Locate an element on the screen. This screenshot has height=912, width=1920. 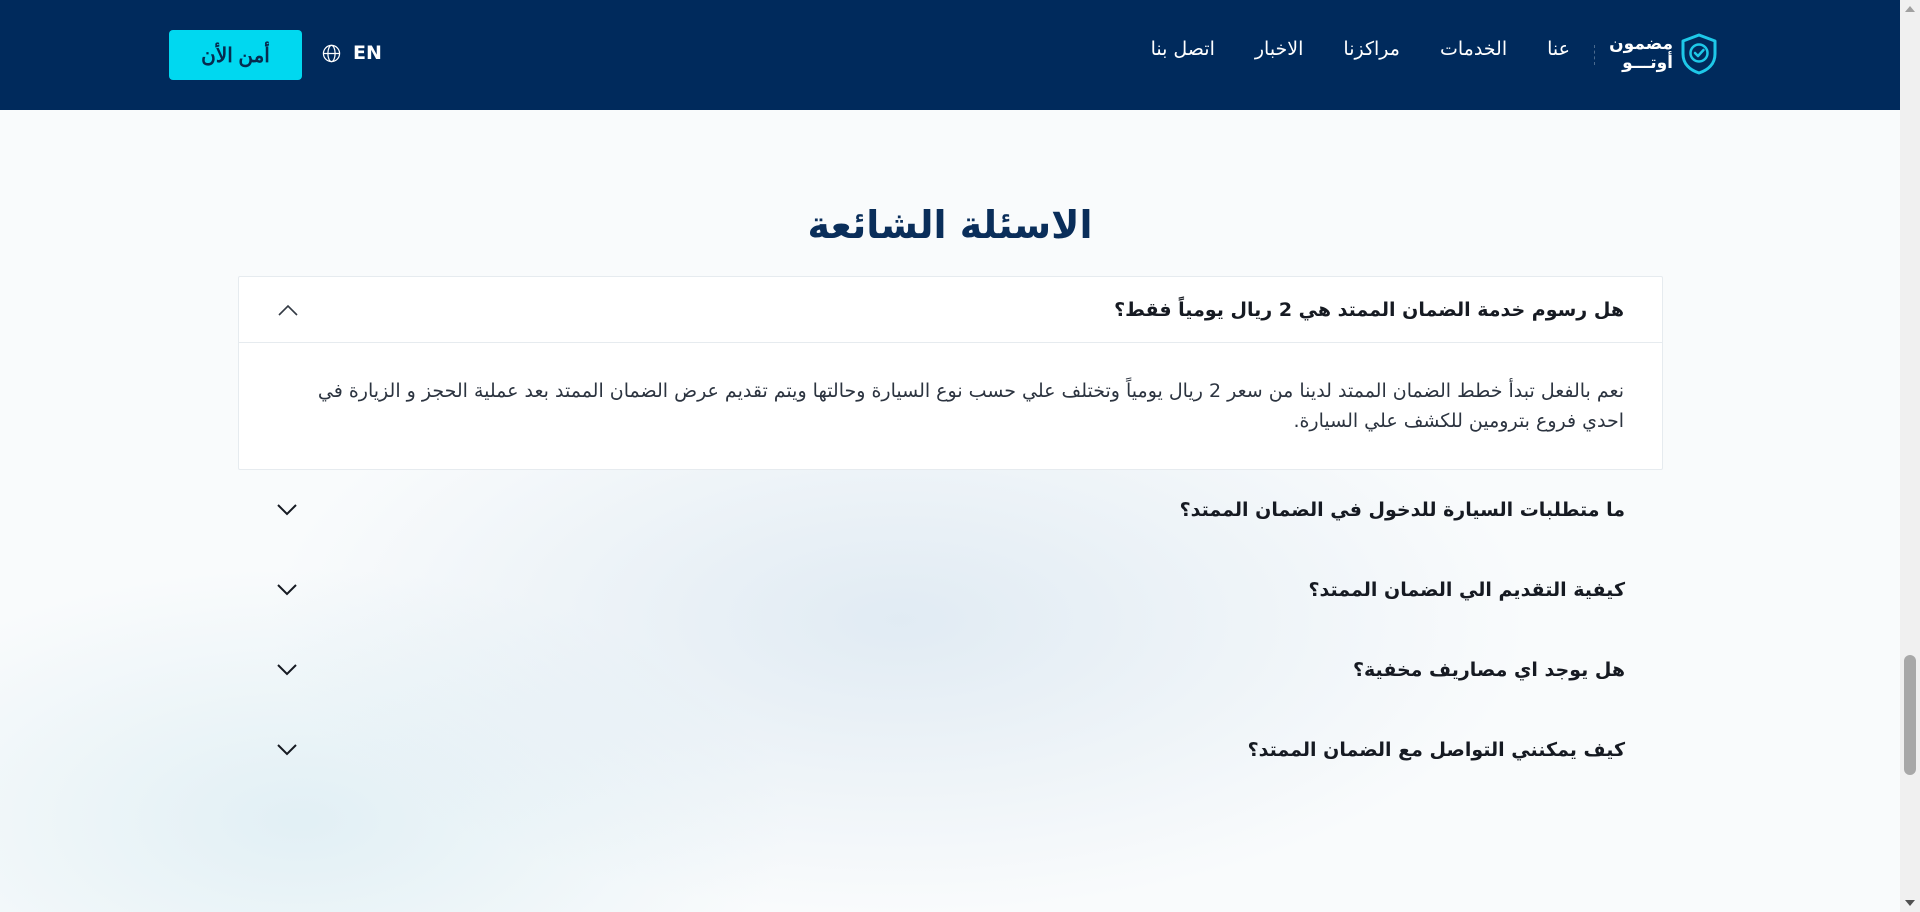
nav-item-centers: مراكزنا is located at coordinates (1371, 49).